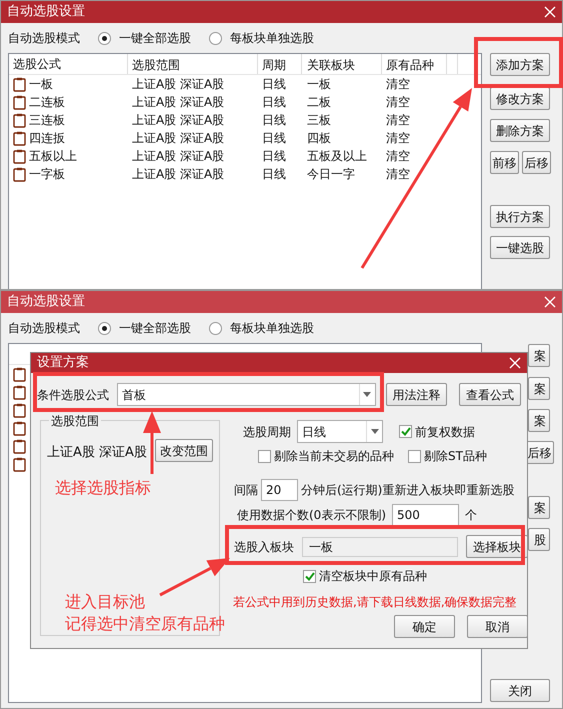 The width and height of the screenshot is (563, 709). I want to click on window-title: 自动选股设置, so click(46, 302).